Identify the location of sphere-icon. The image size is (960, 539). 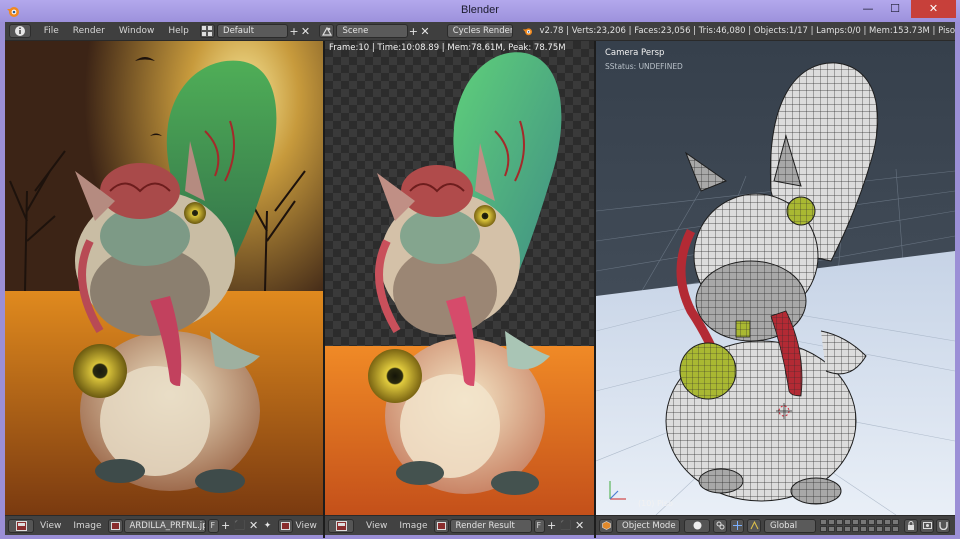
(697, 525).